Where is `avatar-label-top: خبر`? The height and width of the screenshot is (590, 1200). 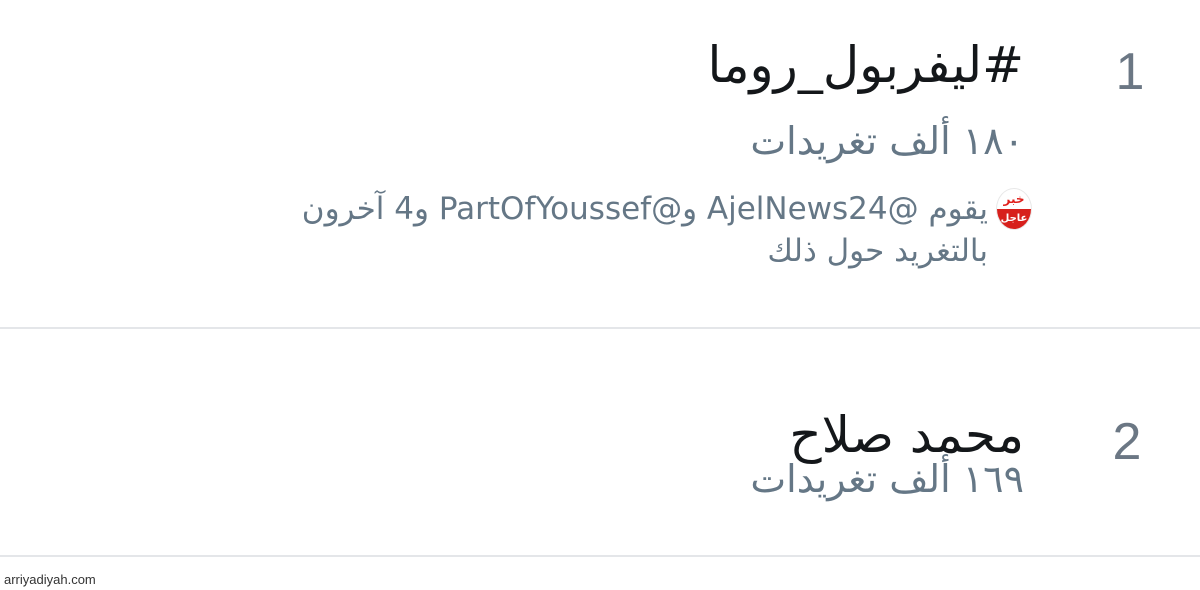 avatar-label-top: خبر is located at coordinates (1014, 199).